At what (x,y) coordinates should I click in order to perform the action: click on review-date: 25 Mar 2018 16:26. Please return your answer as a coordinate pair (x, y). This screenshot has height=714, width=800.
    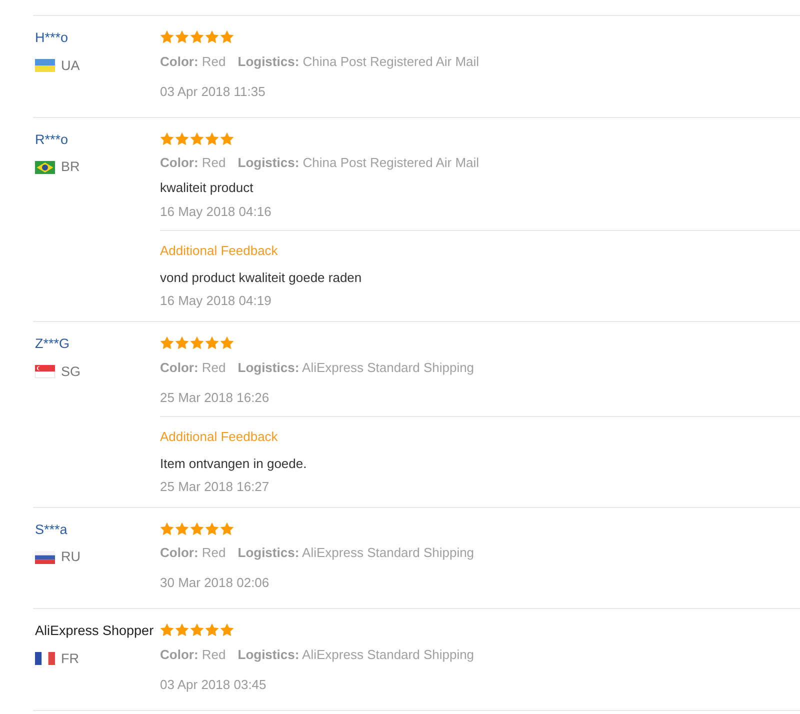
    Looking at the image, I should click on (215, 397).